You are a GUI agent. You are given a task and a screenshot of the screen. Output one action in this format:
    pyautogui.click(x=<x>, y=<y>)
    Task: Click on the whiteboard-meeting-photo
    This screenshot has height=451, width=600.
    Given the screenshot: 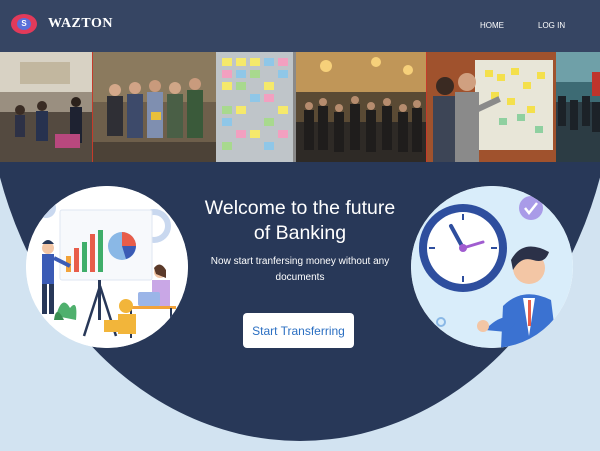 What is the action you would take?
    pyautogui.click(x=491, y=107)
    